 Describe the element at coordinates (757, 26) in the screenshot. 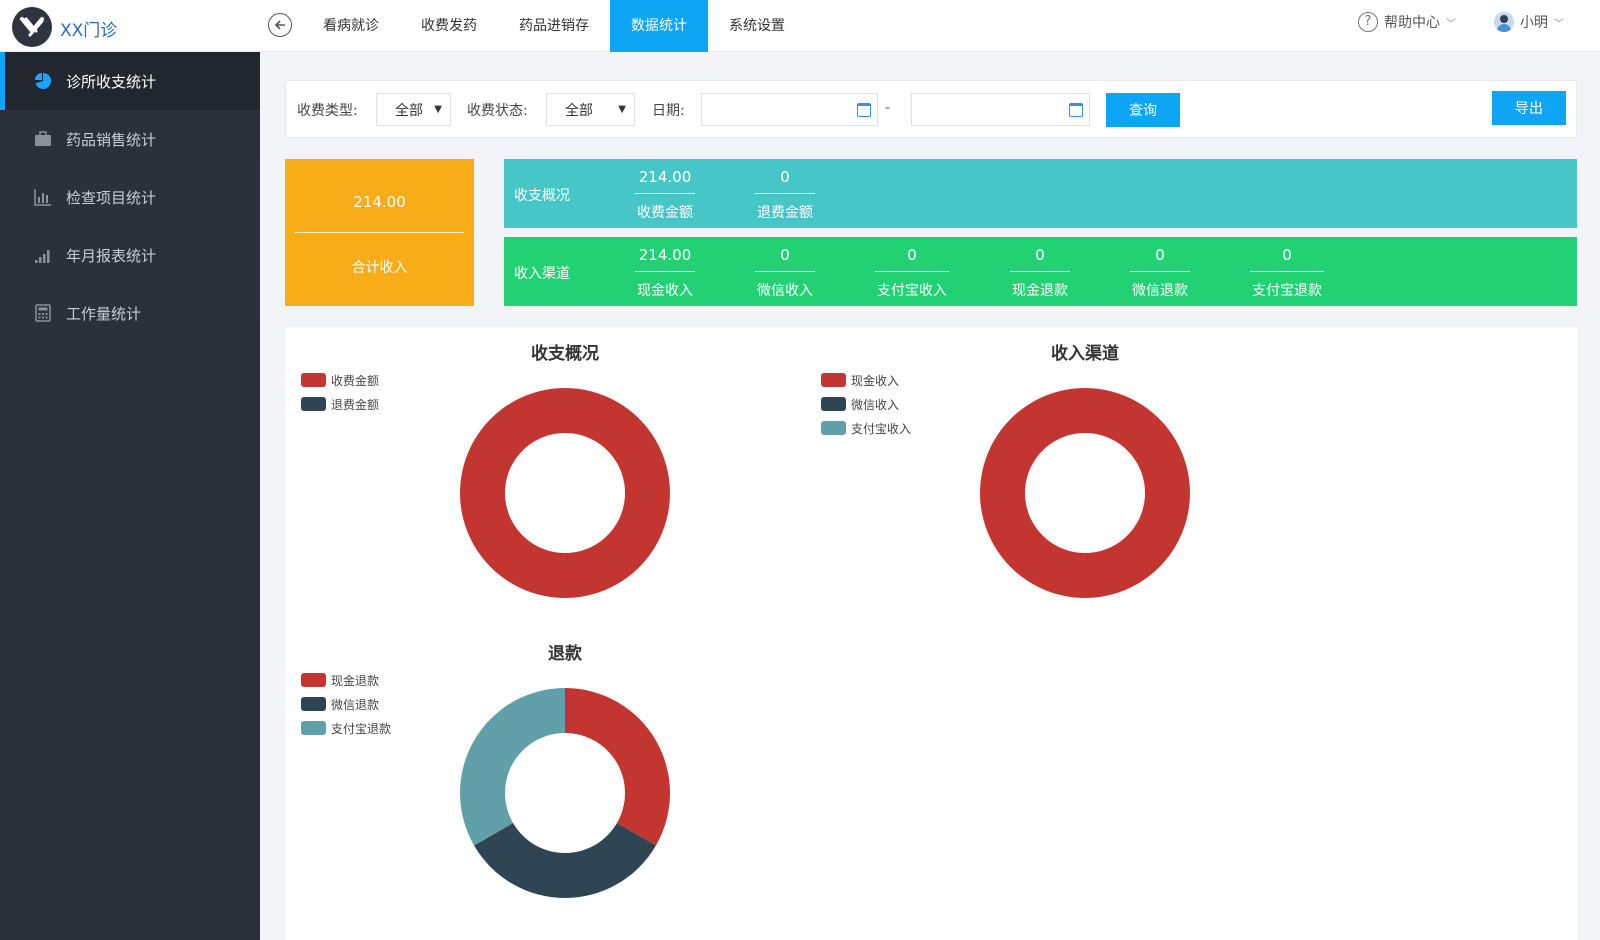

I see `nav-item-settings: 系统设置` at that location.